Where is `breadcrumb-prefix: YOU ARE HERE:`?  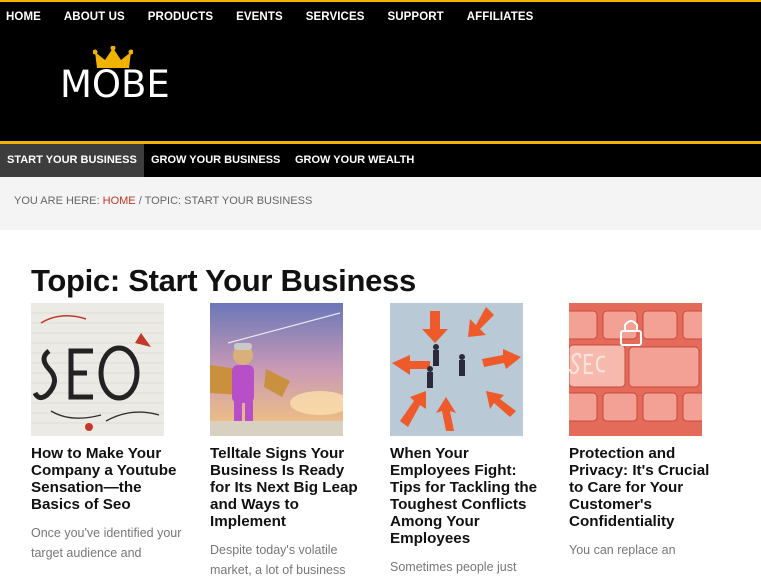
breadcrumb-prefix: YOU ARE HERE: is located at coordinates (57, 201).